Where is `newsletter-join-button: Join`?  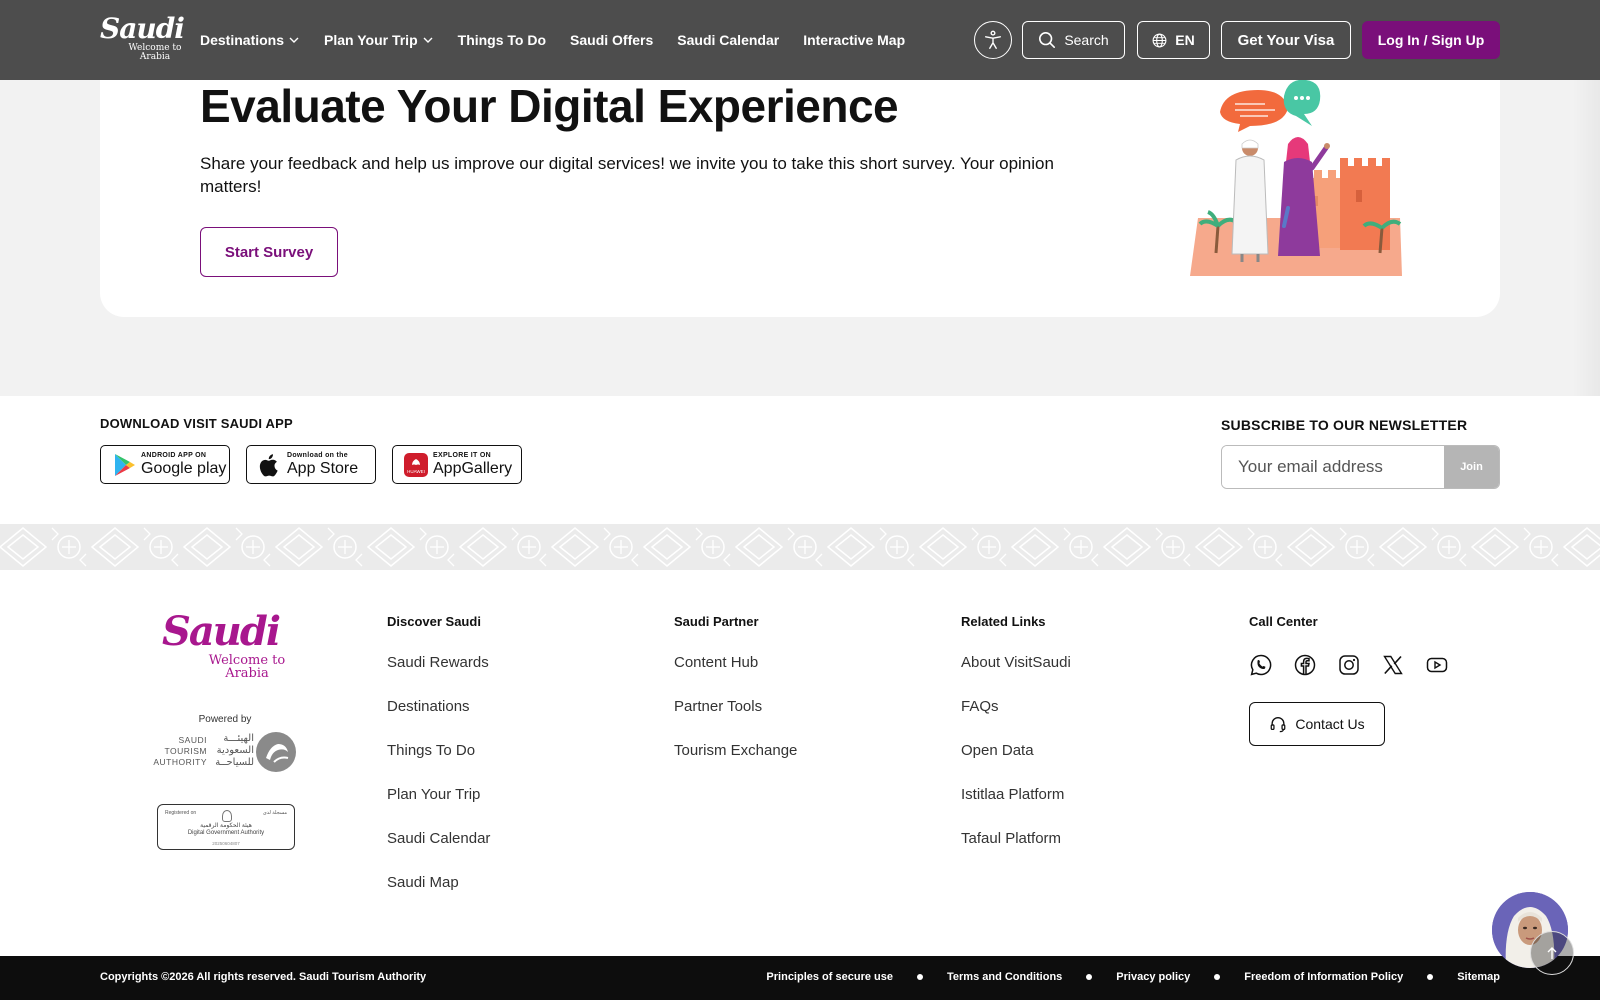
newsletter-join-button: Join is located at coordinates (1471, 467).